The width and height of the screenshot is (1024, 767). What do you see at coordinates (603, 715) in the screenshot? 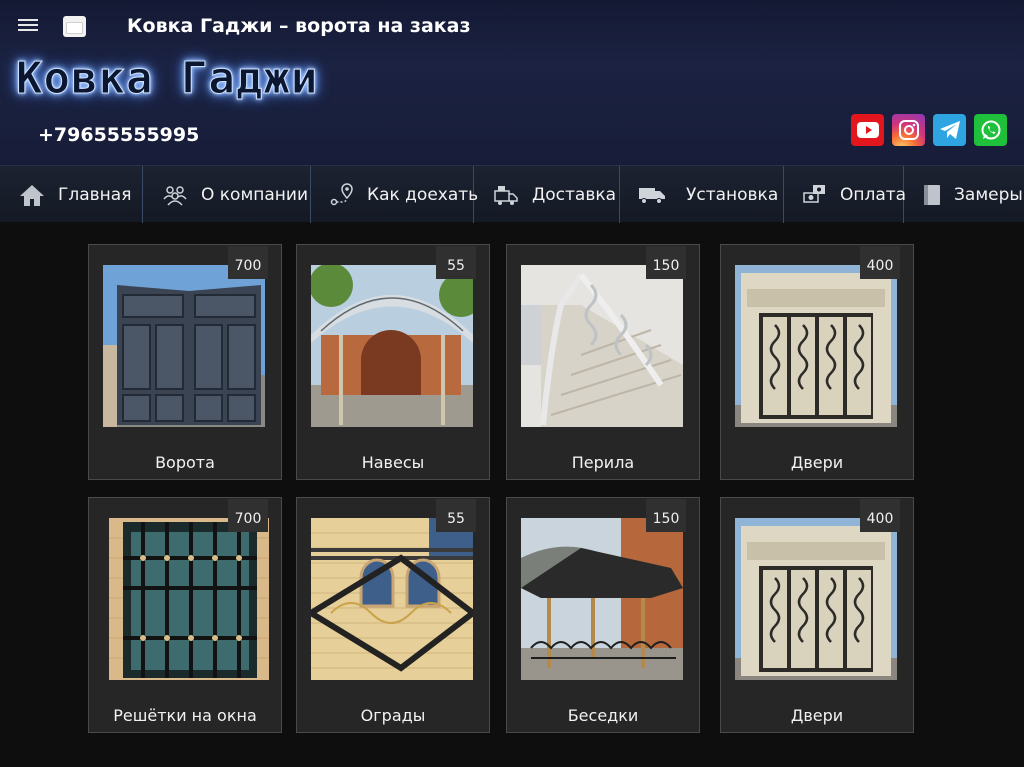
I see `product-title: Беседки` at bounding box center [603, 715].